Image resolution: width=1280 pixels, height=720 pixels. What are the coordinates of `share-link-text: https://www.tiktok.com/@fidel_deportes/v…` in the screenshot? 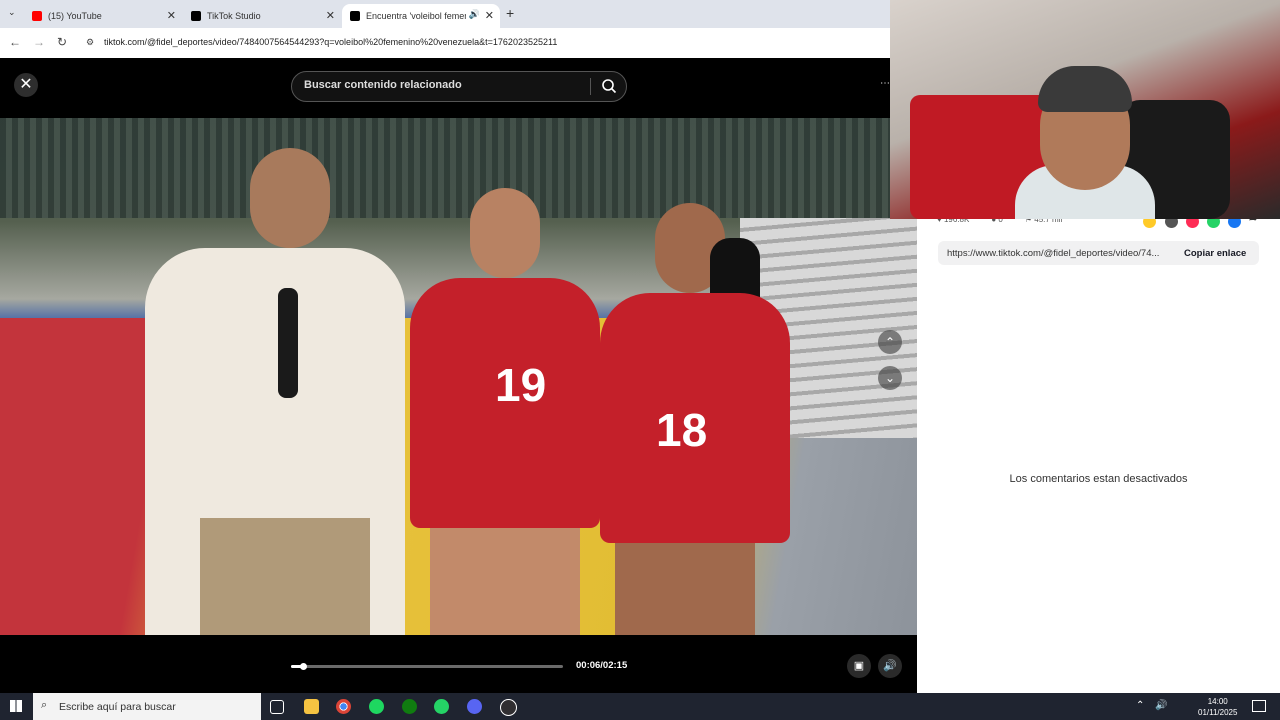 It's located at (1058, 253).